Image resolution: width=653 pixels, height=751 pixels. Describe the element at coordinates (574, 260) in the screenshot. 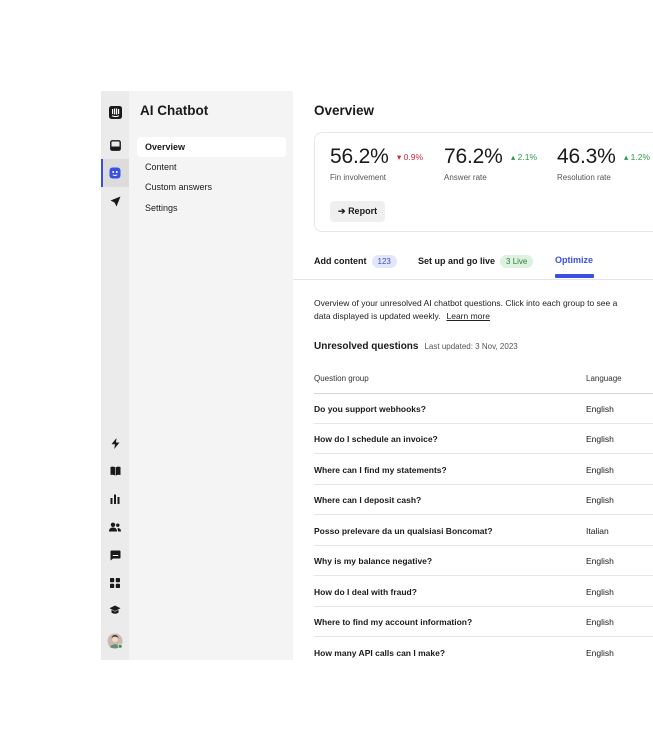

I see `tab-optimize: Optimize` at that location.